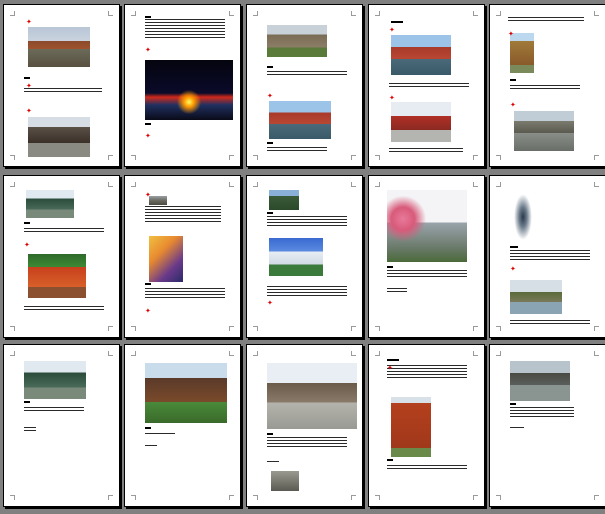 The height and width of the screenshot is (514, 605). I want to click on document-page: ✦ ✦ ✦, so click(61, 85).